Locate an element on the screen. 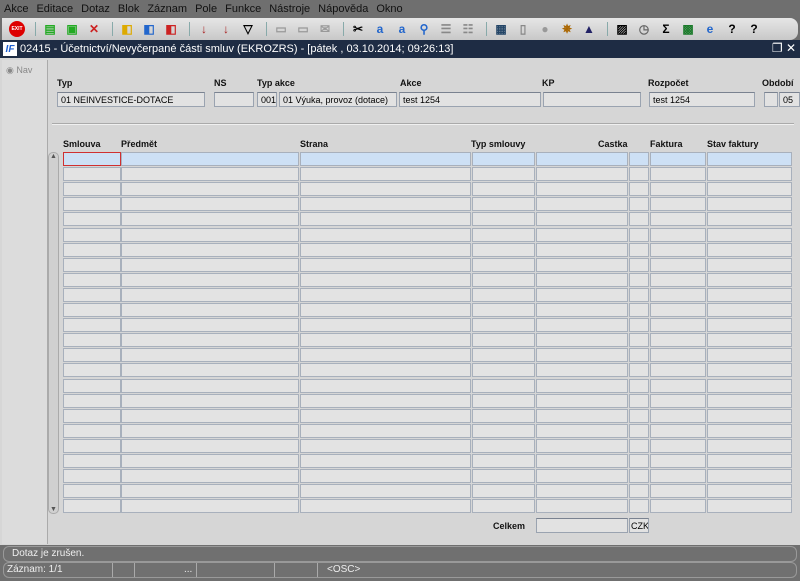  scroll-down-icon: ▼ is located at coordinates (53, 509).